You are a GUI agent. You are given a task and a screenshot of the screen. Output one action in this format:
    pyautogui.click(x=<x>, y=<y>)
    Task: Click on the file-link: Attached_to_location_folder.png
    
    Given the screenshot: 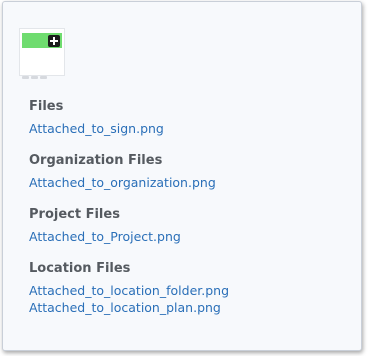 What is the action you would take?
    pyautogui.click(x=189, y=290)
    